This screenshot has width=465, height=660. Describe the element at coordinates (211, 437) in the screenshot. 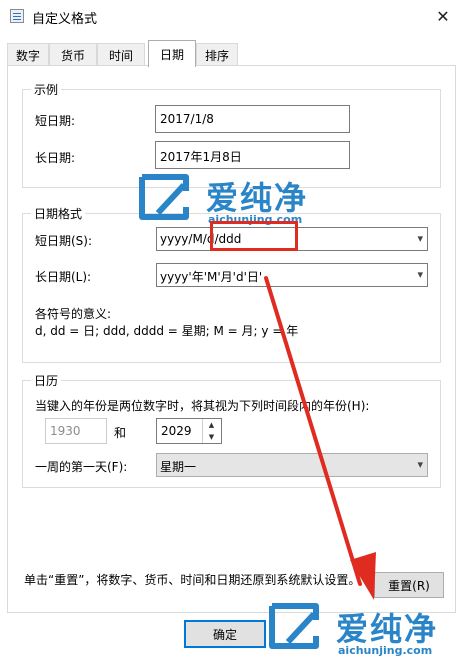

I see `spin-down-icon: ▼` at that location.